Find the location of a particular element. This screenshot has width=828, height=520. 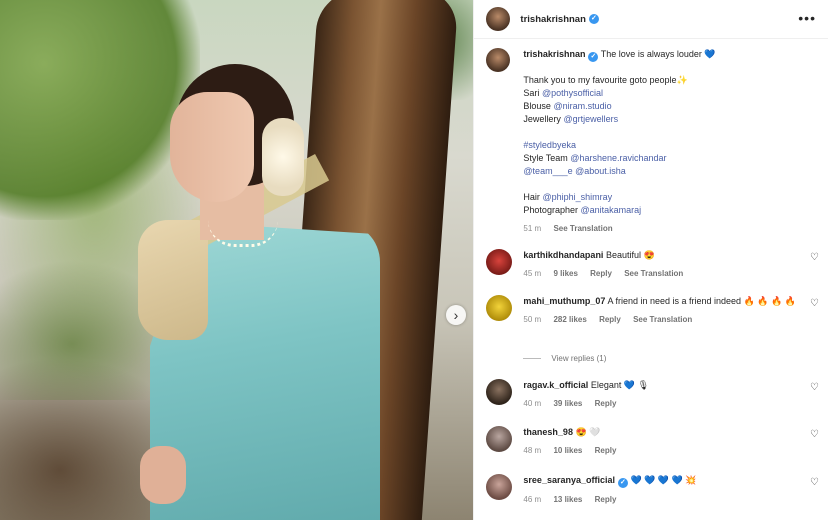

mention-link: @grtjewellers is located at coordinates (590, 119).